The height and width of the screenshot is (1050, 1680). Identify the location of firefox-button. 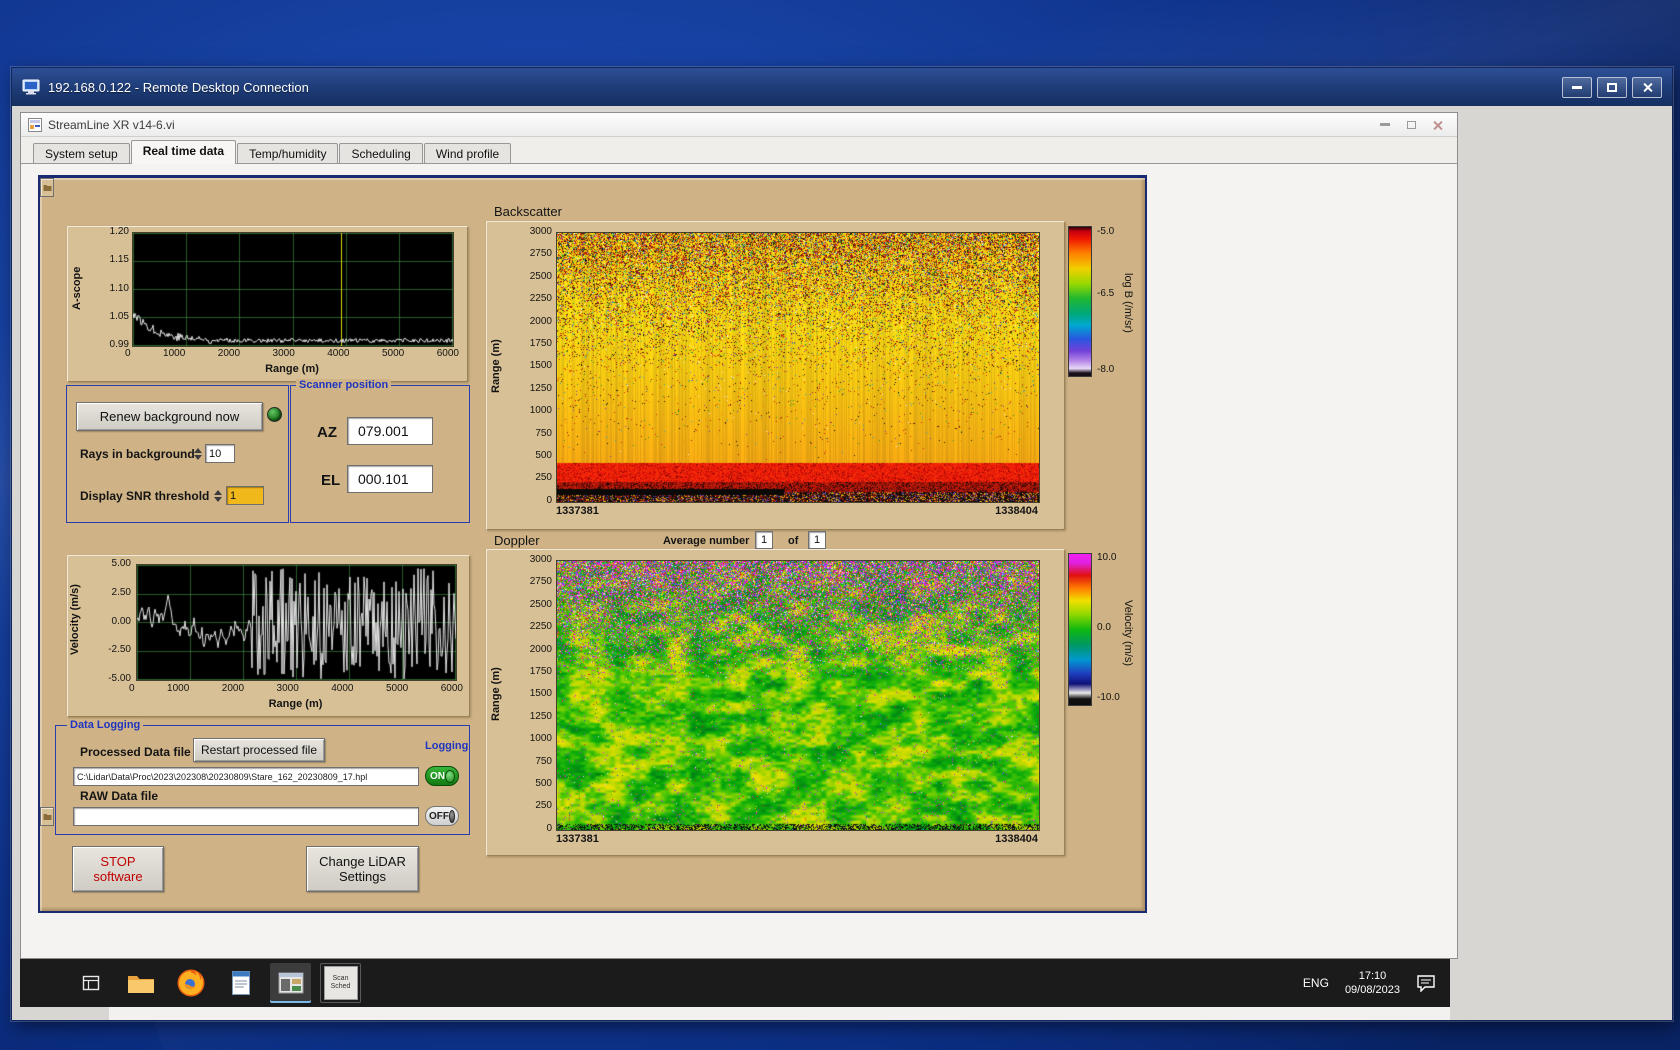
(190, 983).